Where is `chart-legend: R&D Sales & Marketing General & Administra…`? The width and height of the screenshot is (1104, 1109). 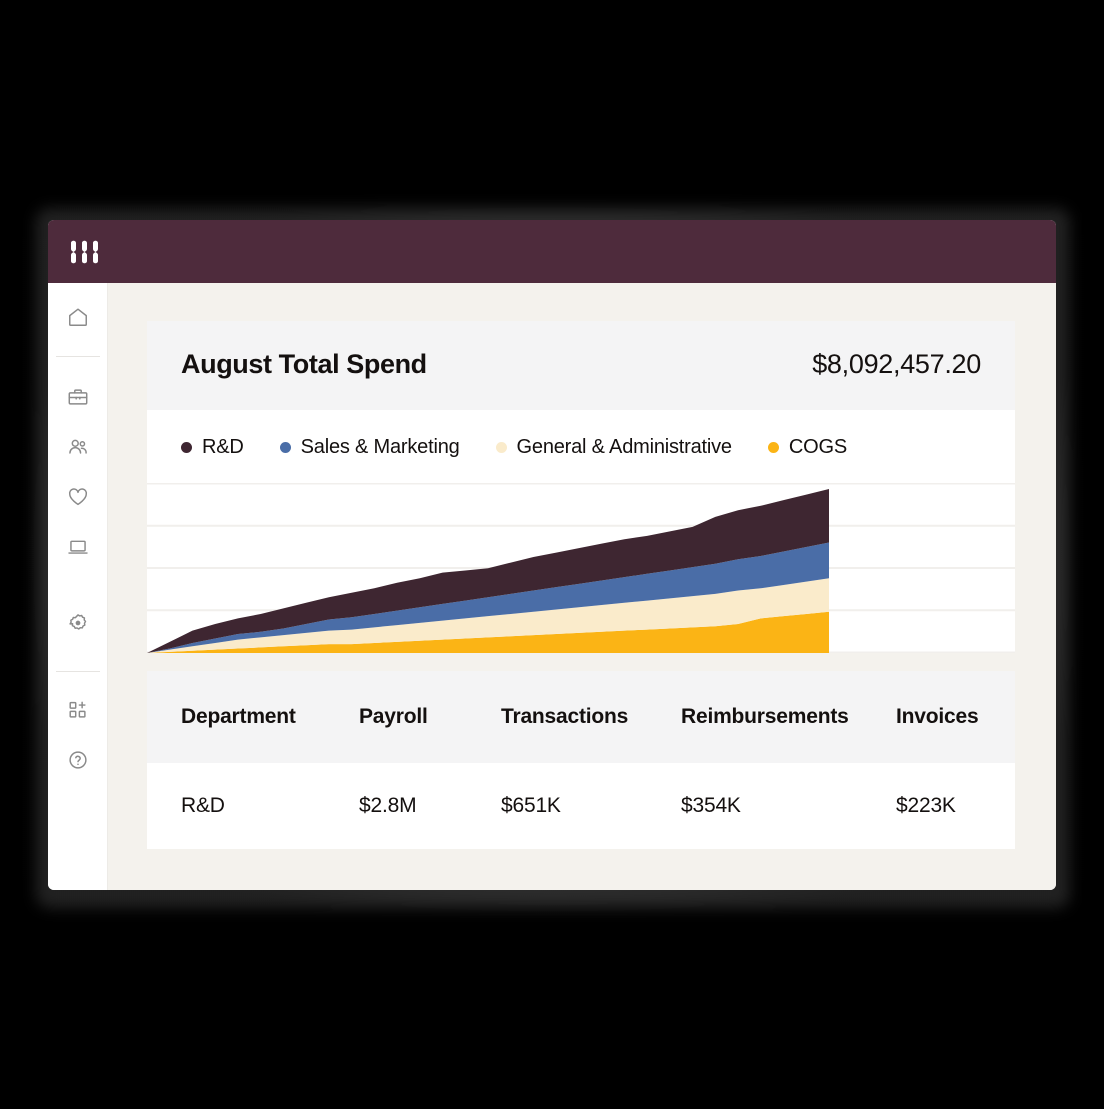
chart-legend: R&D Sales & Marketing General & Administra… is located at coordinates (581, 446).